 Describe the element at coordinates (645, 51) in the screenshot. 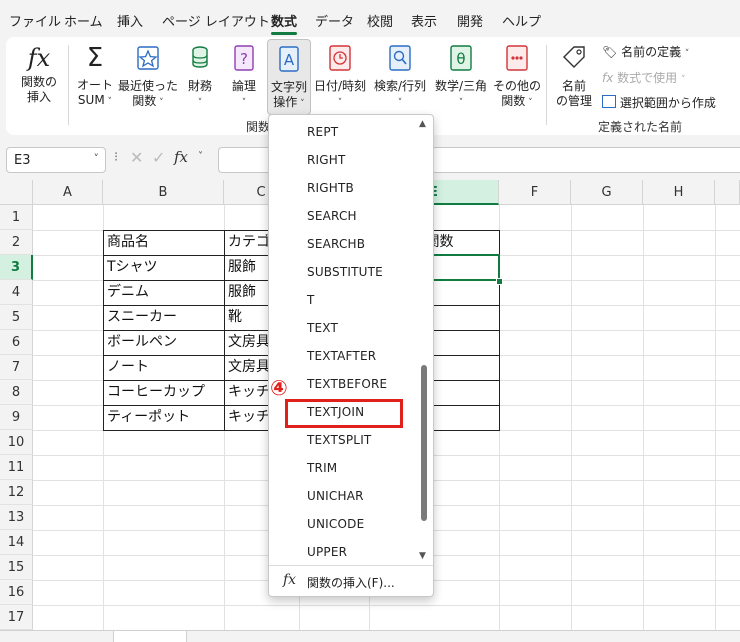

I see `define-name-button: 🏷 名前の定義 ˅` at that location.